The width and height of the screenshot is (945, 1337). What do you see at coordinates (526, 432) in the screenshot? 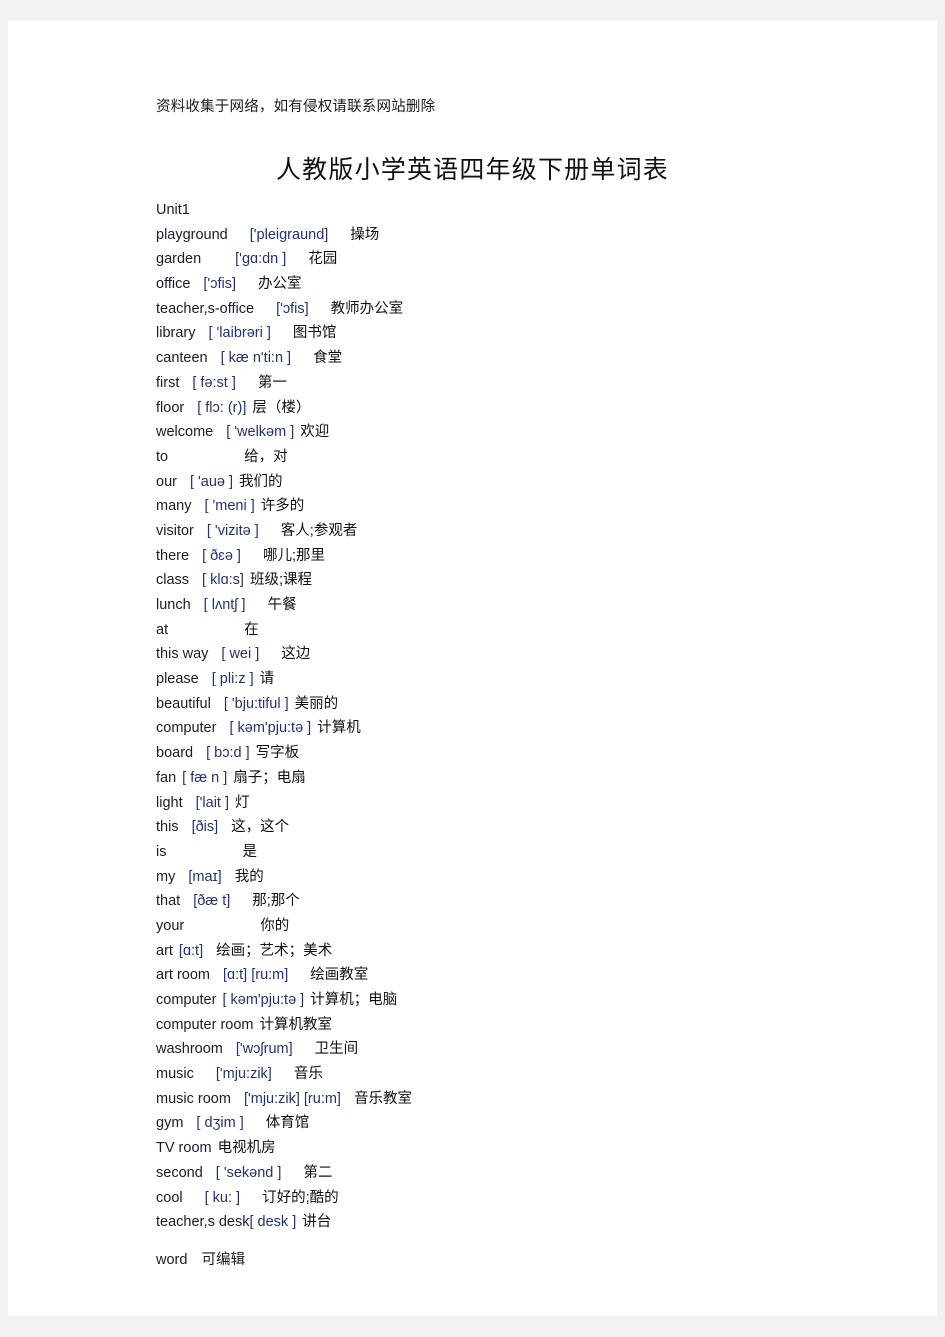
I see `vocabulary-entry: welcome [ 'welkəm ] 欢迎` at bounding box center [526, 432].